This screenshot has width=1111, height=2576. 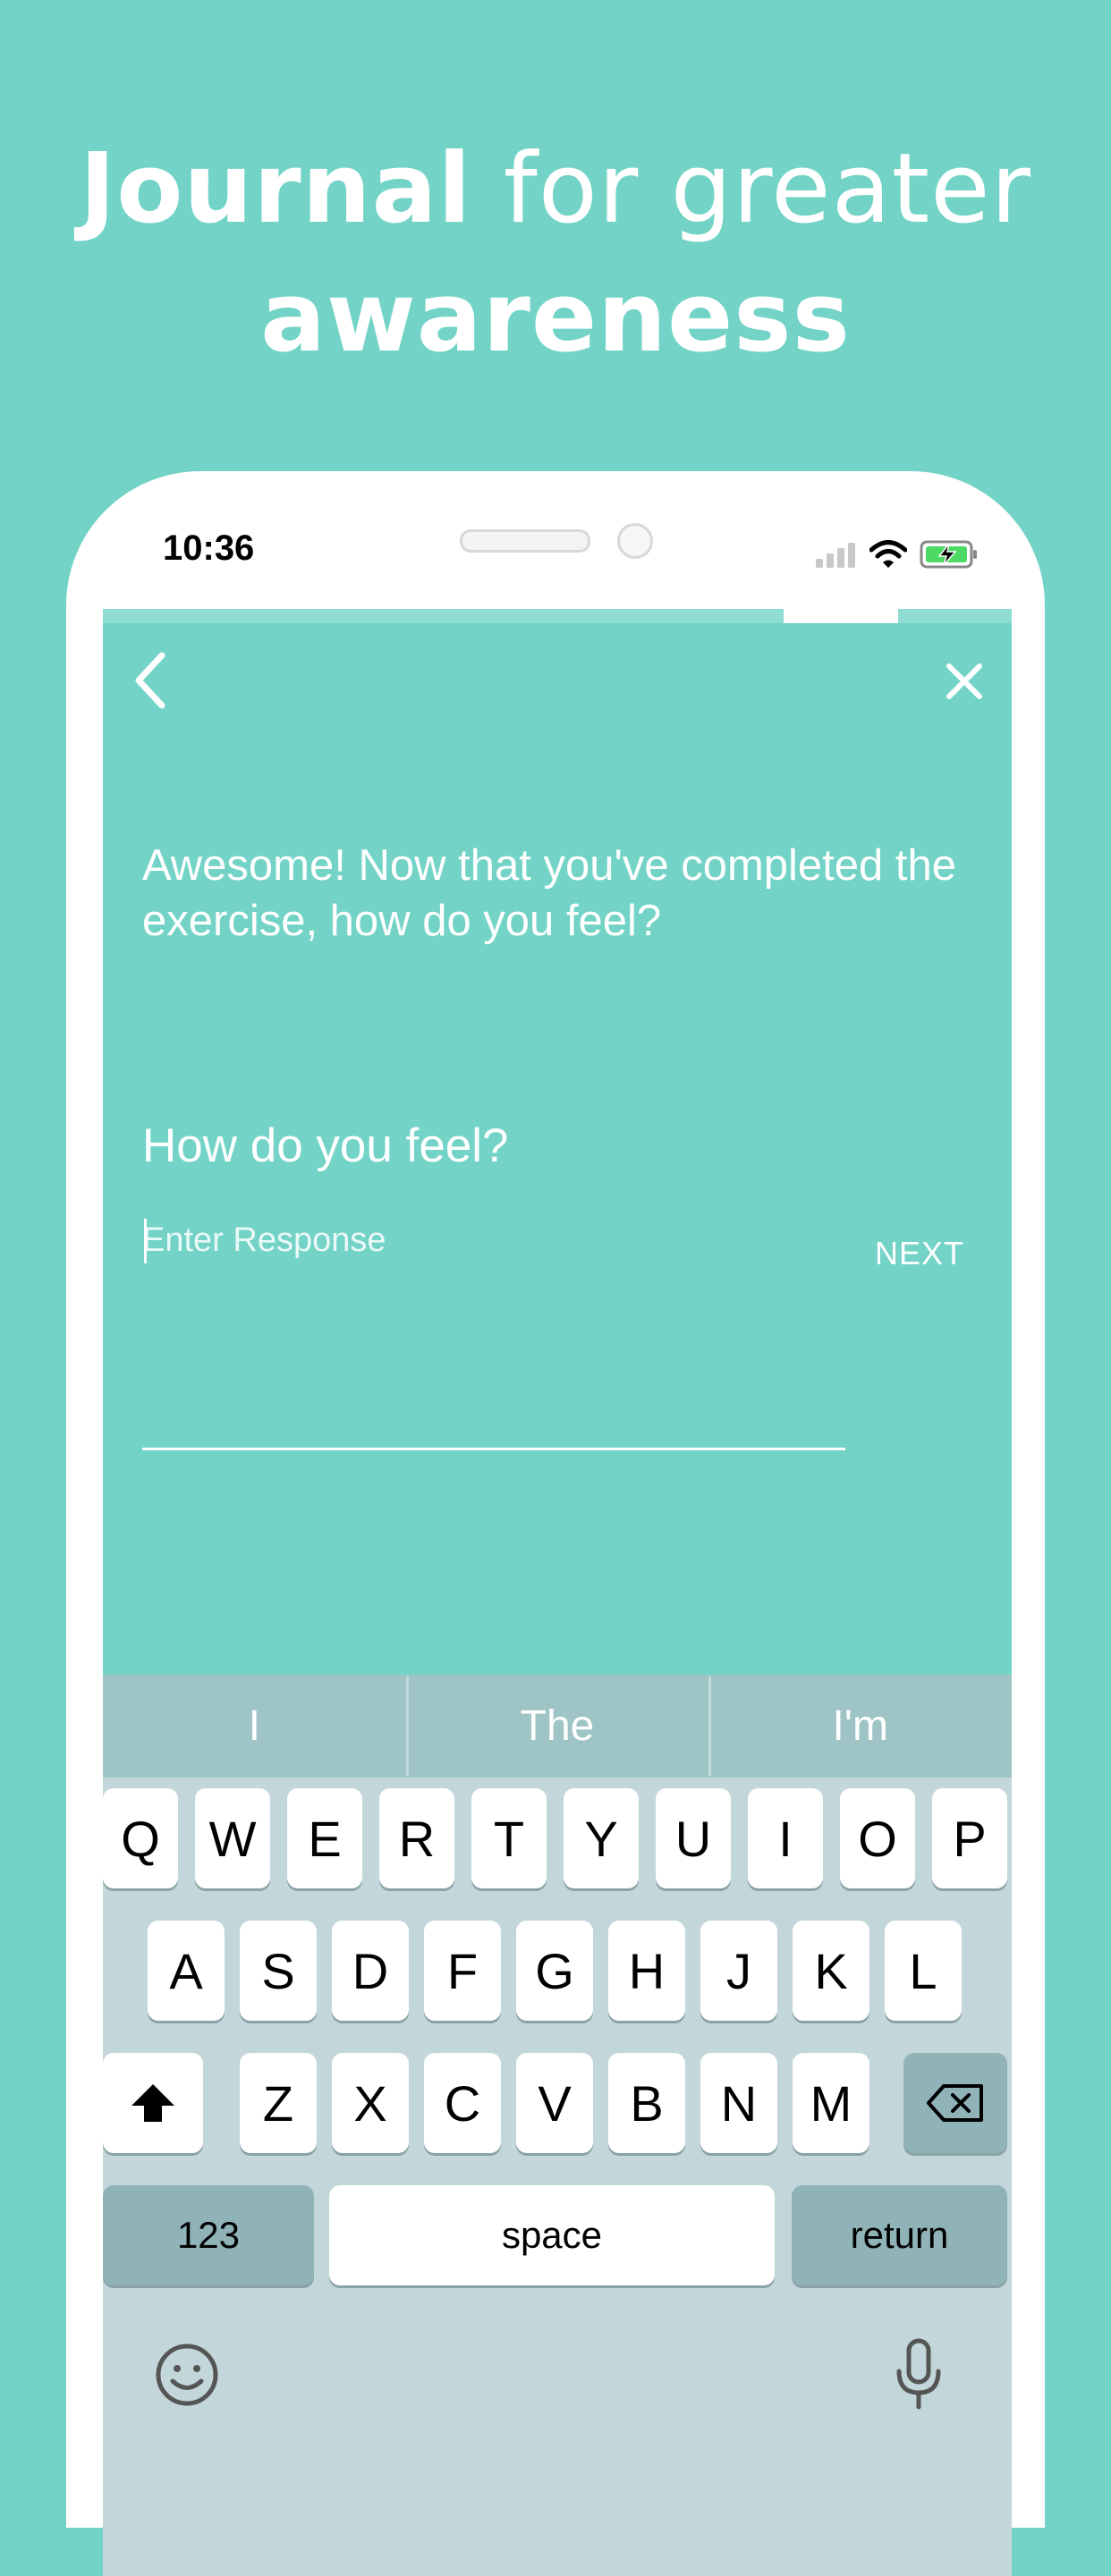 I want to click on headline-bold-awareness: awareness, so click(x=555, y=318).